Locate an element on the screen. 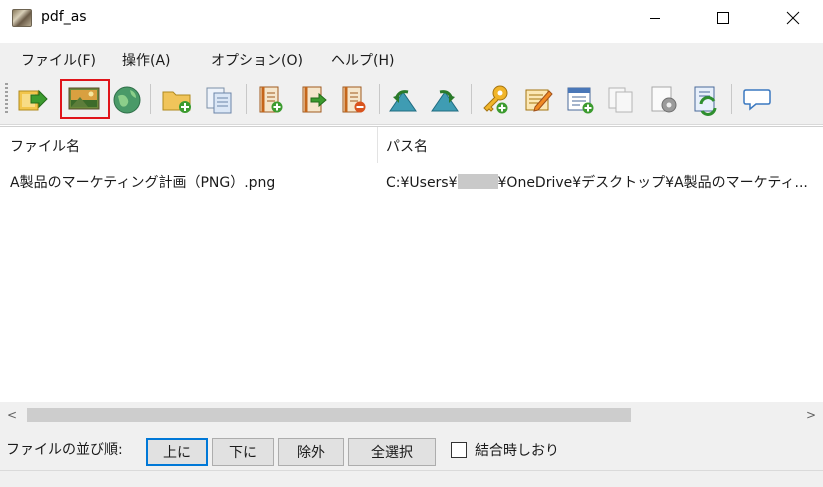 The height and width of the screenshot is (487, 823). rotate-left-icon is located at coordinates (403, 101).